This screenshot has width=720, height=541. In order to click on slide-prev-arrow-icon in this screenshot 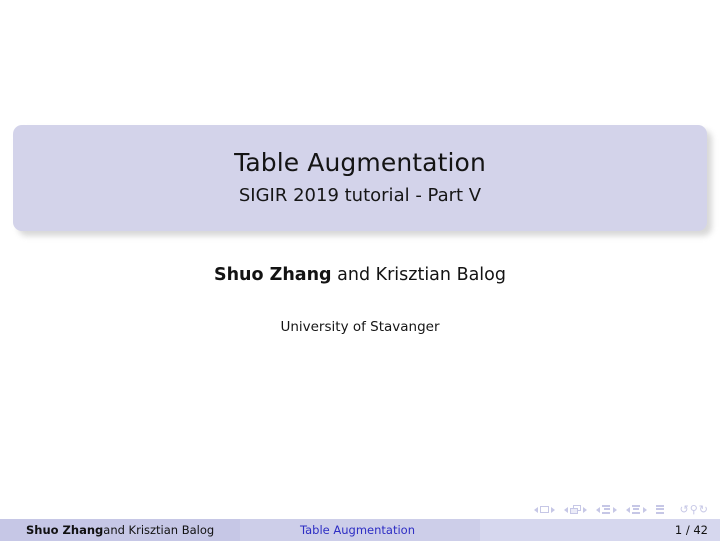, I will do `click(535, 509)`.